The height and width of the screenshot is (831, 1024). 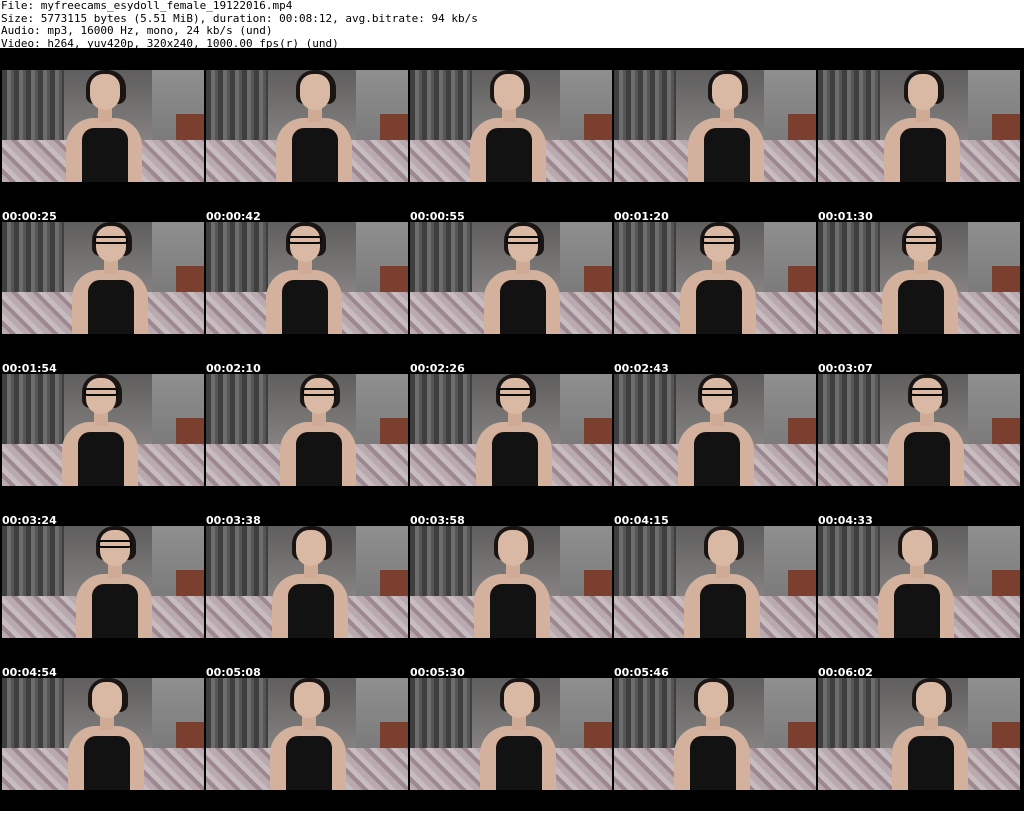 What do you see at coordinates (845, 824) in the screenshot?
I see `timestamp-label: 00:07:32` at bounding box center [845, 824].